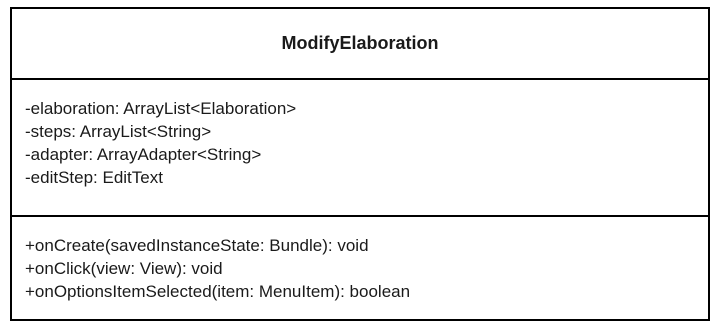 The image size is (724, 329). Describe the element at coordinates (124, 268) in the screenshot. I see `method-on-click: +onClick(view: View): void` at that location.